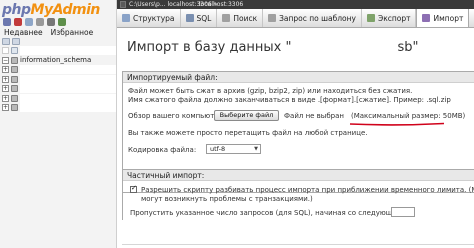 Image resolution: width=474 pixels, height=248 pixels. Describe the element at coordinates (246, 115) in the screenshot. I see `choose-file-button: Выберите файл` at that location.